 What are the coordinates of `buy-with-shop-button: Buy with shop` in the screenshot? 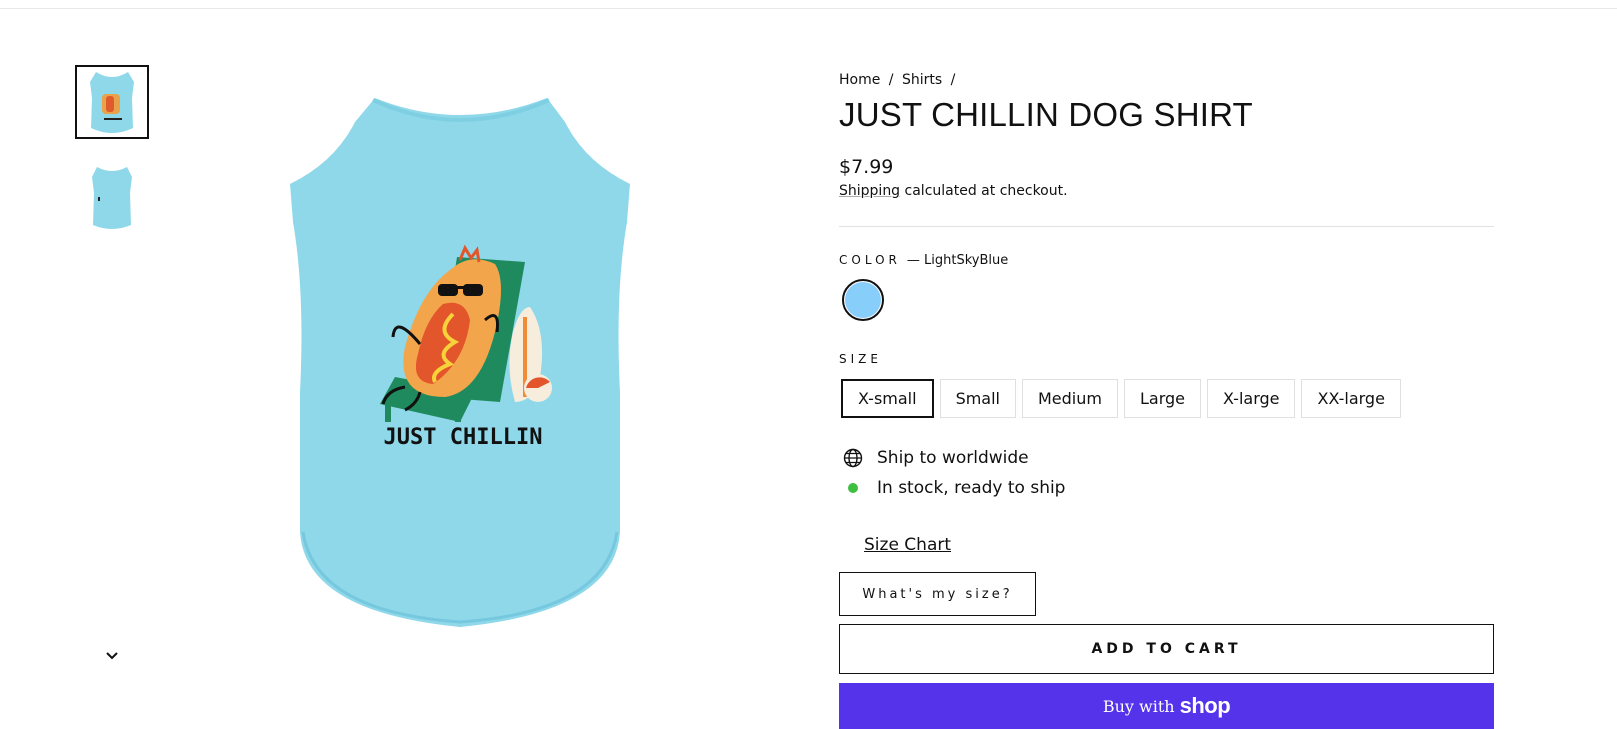 It's located at (1166, 706).